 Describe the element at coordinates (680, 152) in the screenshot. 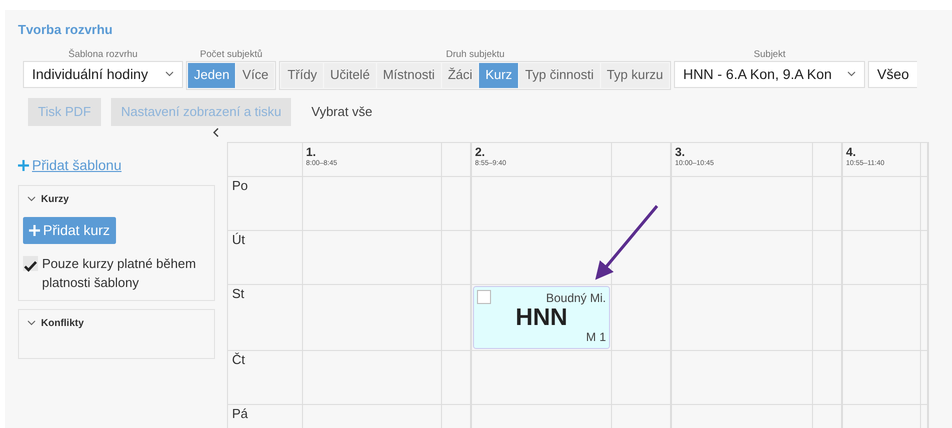

I see `period-number: 3.` at that location.